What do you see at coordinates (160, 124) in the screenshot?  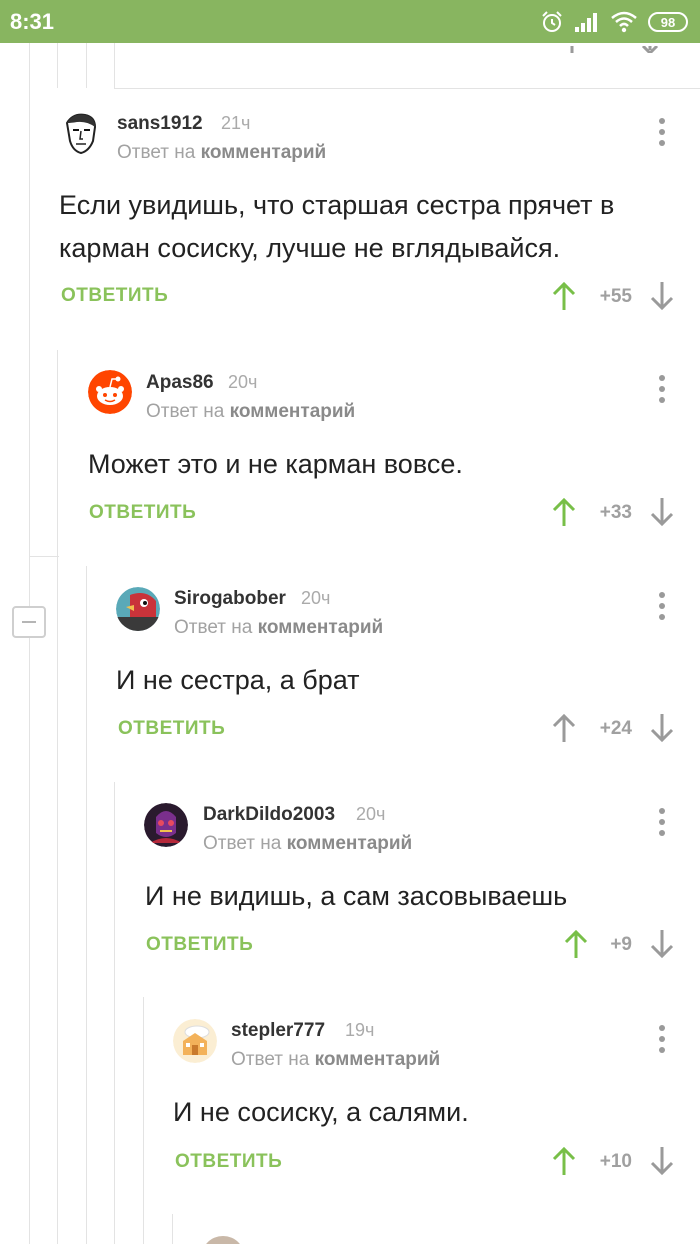 I see `username: sans1912` at bounding box center [160, 124].